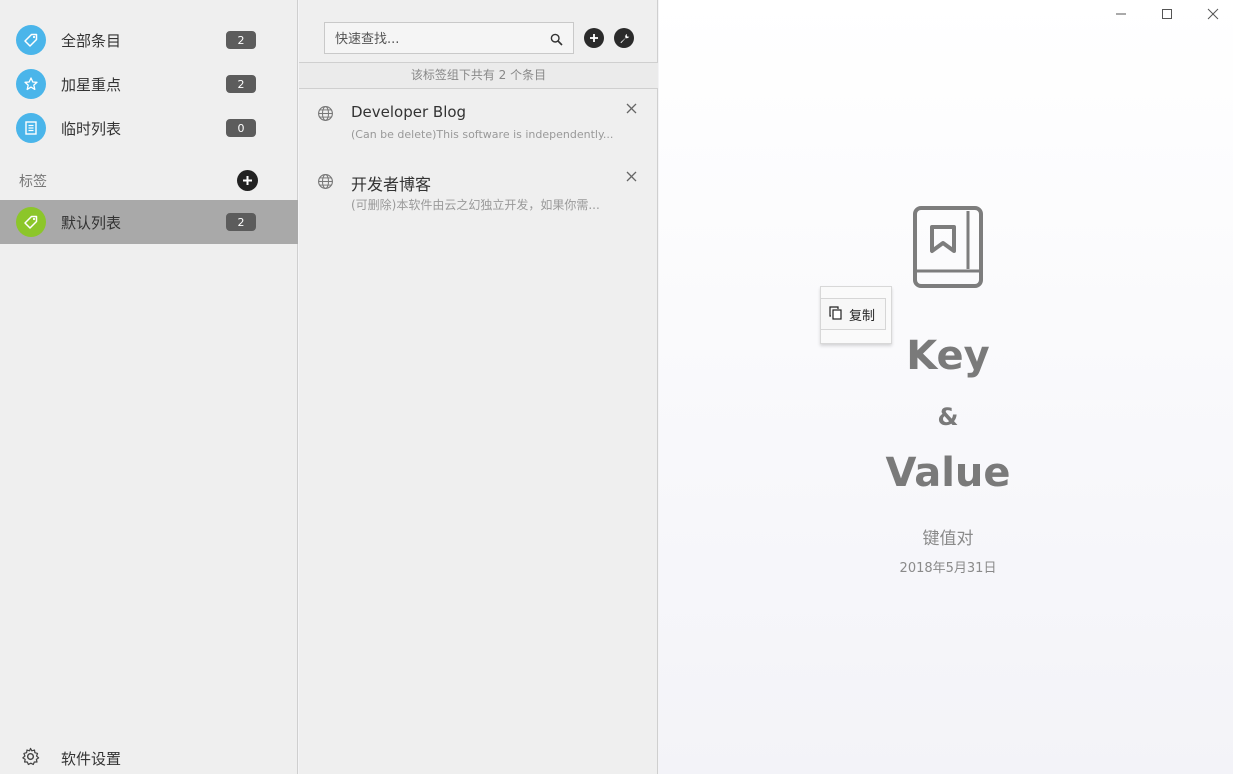 The height and width of the screenshot is (774, 1233). Describe the element at coordinates (149, 40) in the screenshot. I see `sidebar-item-all: 全部条目 2` at that location.